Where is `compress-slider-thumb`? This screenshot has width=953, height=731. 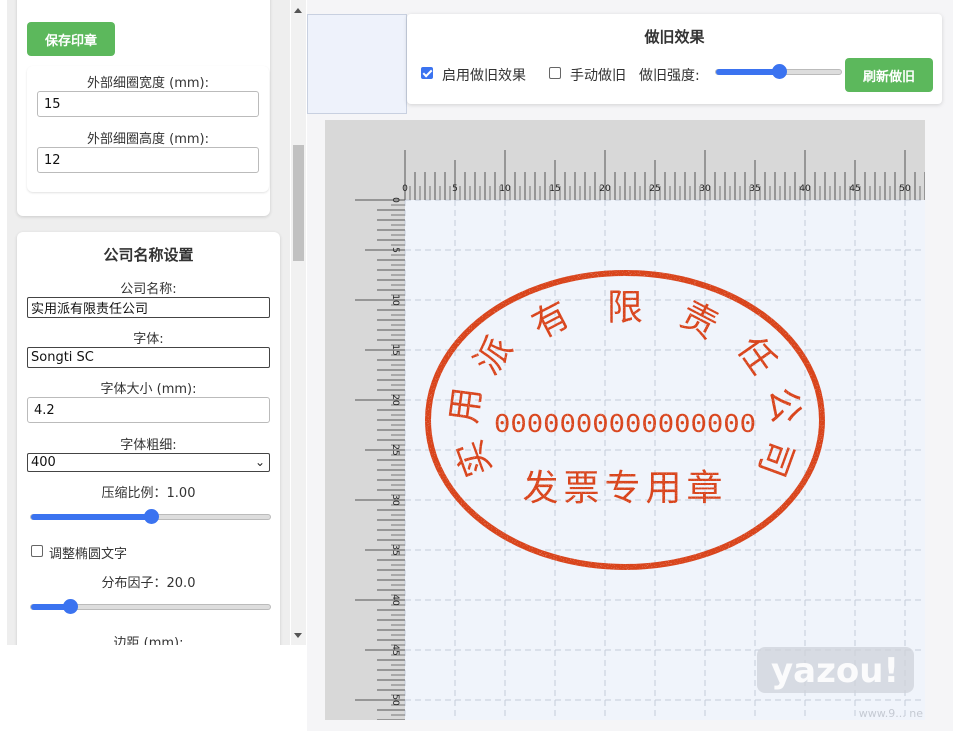
compress-slider-thumb is located at coordinates (151, 516).